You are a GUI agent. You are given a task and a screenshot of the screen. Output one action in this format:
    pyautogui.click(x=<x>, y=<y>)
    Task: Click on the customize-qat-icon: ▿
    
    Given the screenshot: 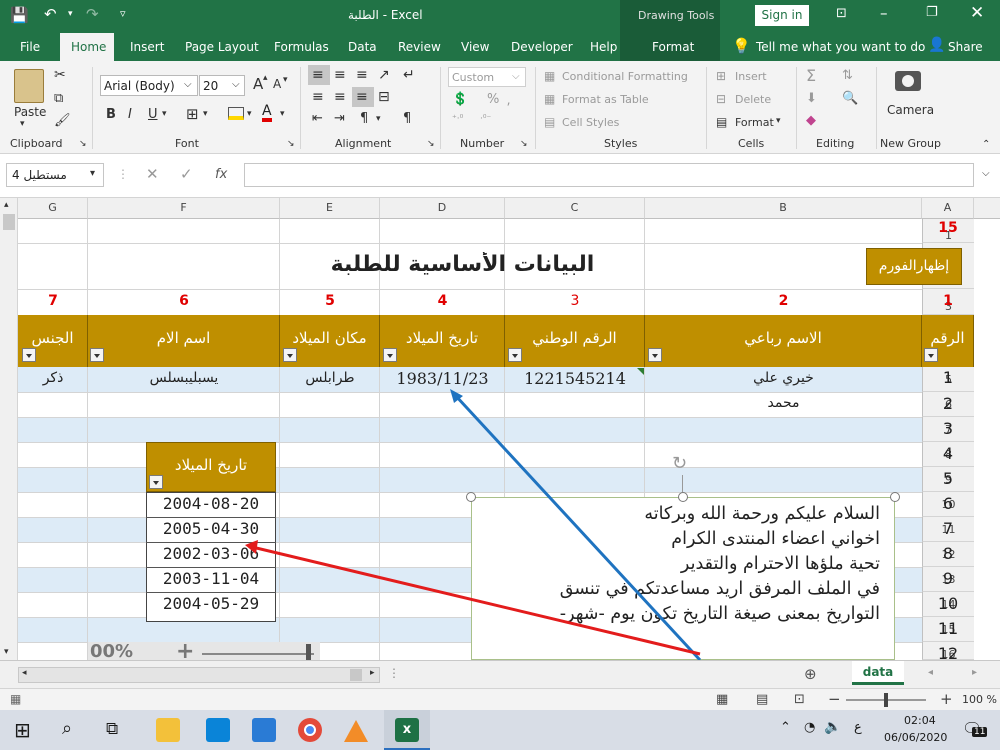 What is the action you would take?
    pyautogui.click(x=123, y=13)
    